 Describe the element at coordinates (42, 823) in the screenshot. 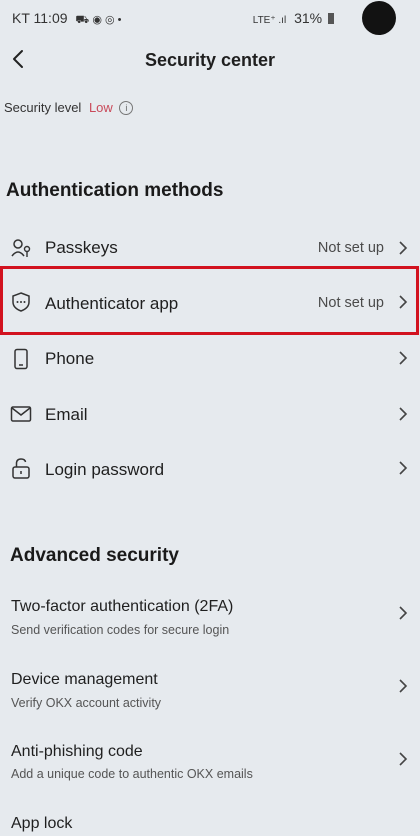

I see `app-lock-title: App lock` at that location.